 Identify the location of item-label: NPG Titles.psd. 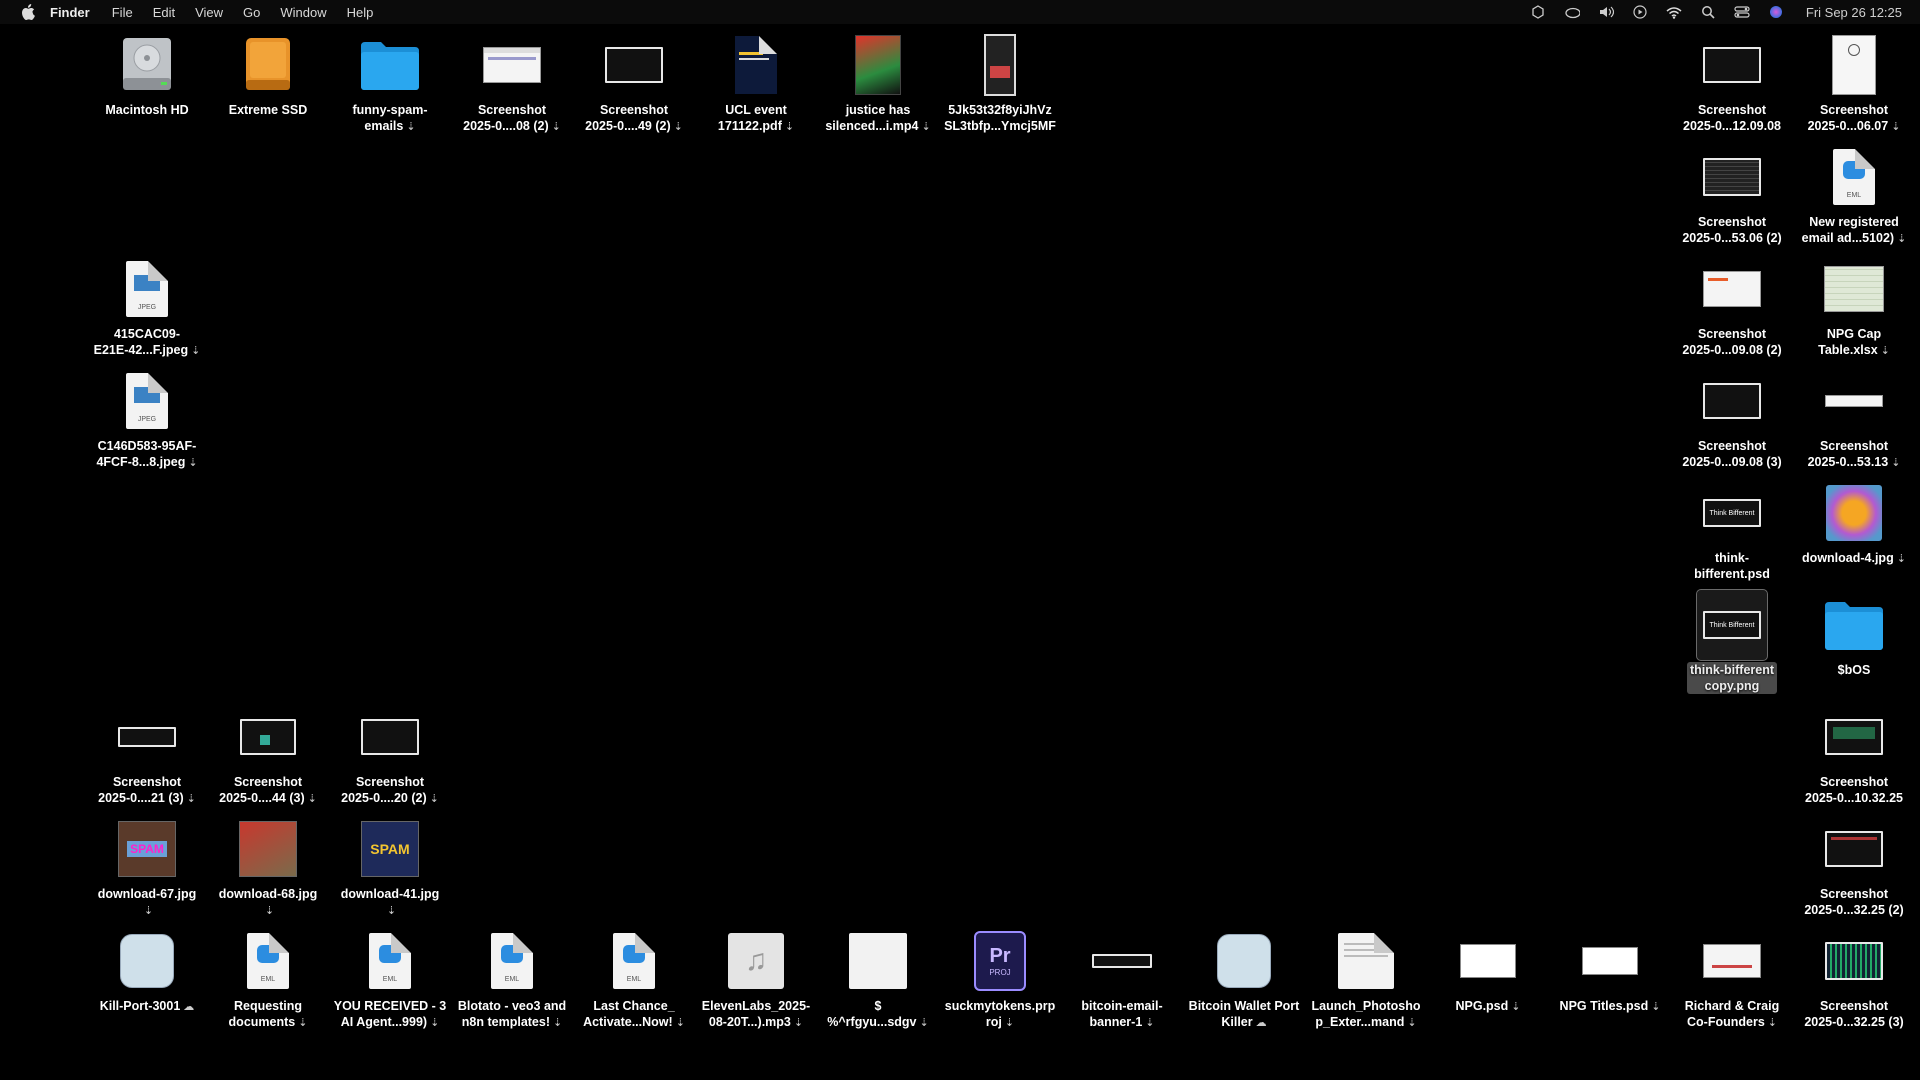
(1604, 1006).